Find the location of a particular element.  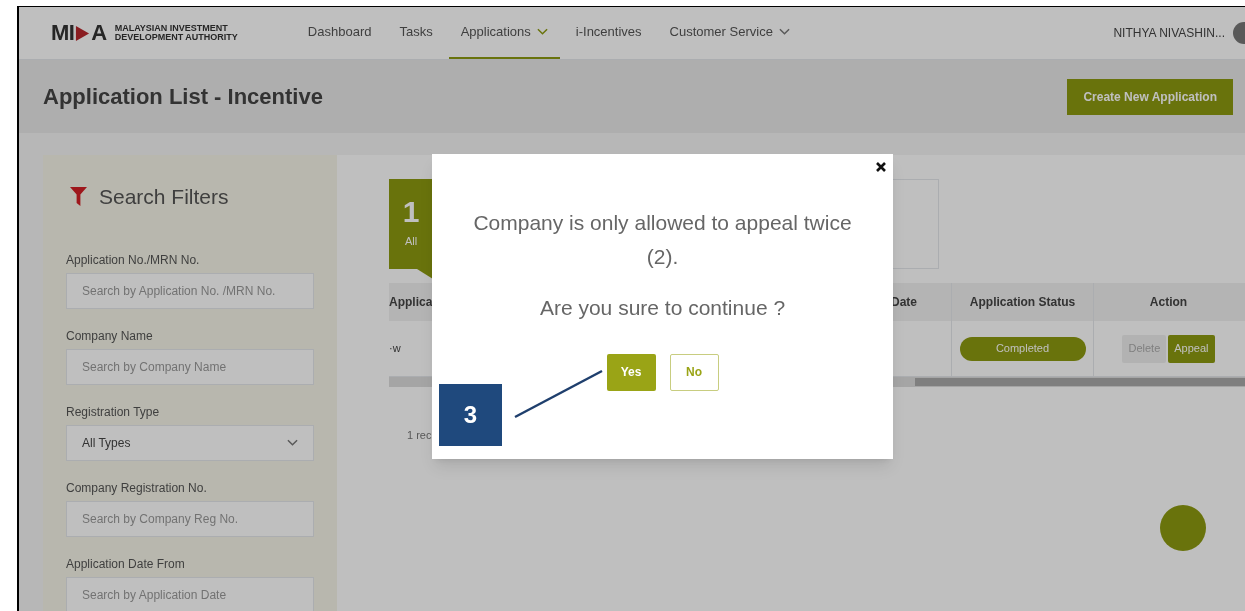

dialog-question: Are you sure to continue ? is located at coordinates (662, 308).